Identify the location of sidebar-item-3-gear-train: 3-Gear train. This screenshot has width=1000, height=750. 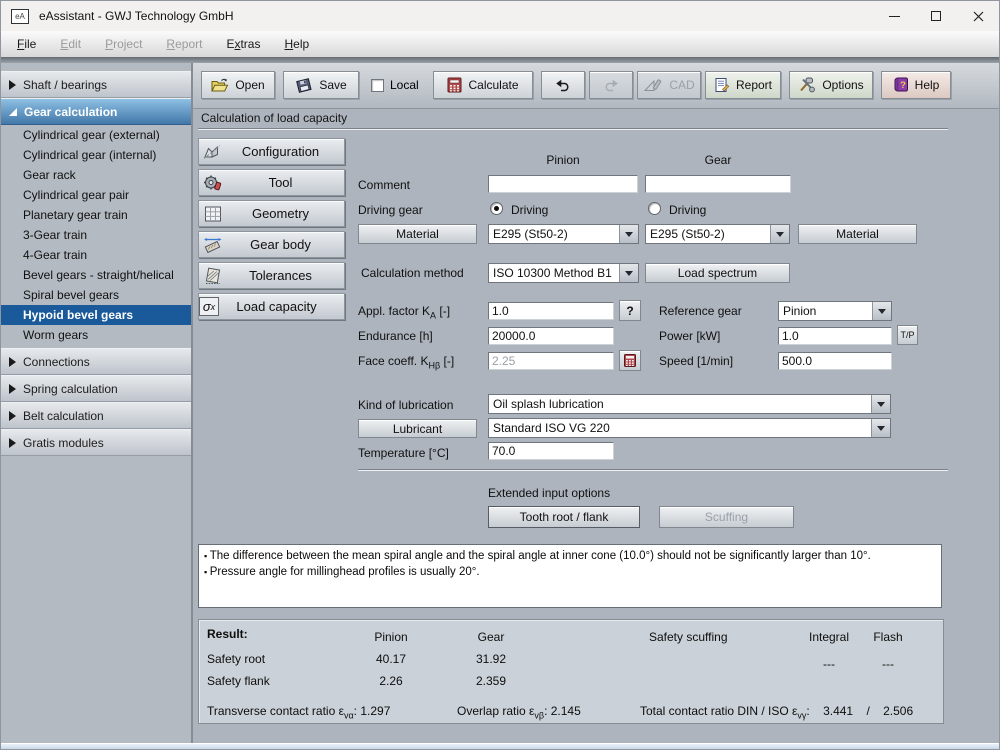
(96, 235).